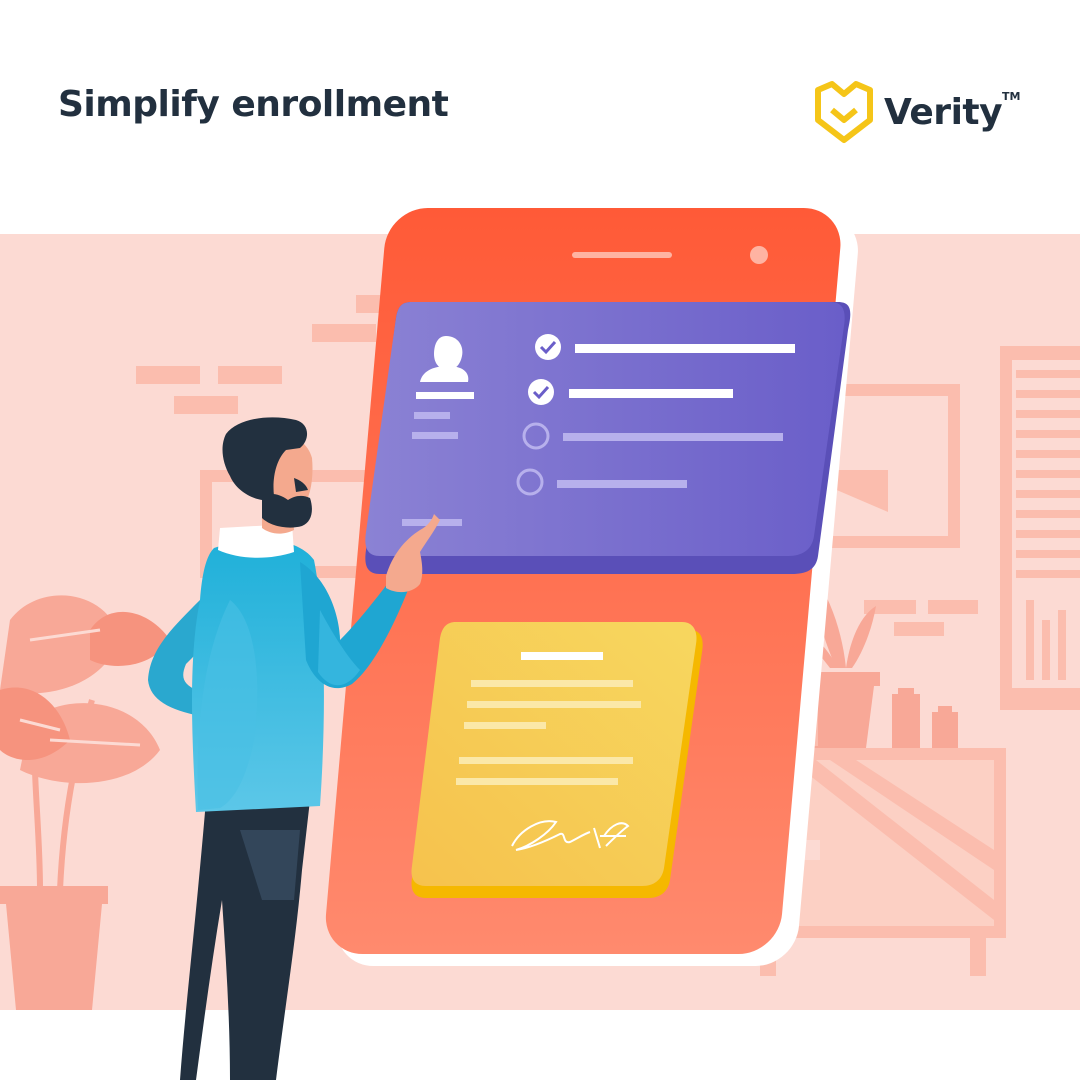  Describe the element at coordinates (622, 255) in the screenshot. I see `phone-speaker` at that location.